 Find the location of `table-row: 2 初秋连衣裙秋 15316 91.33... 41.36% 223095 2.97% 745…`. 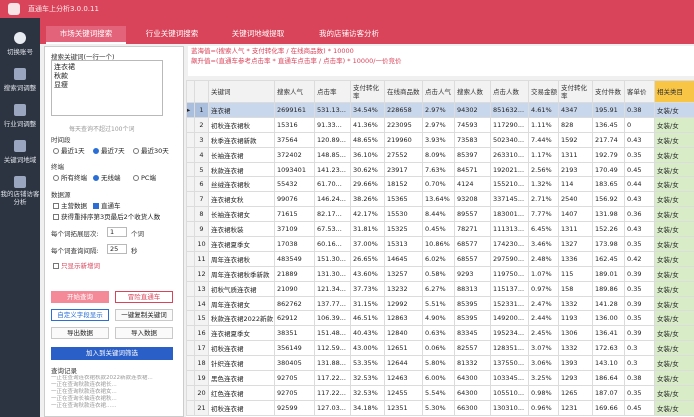

table-row: 2 初秋连衣裙秋 15316 91.33... 41.36% 223095 2.97% 745… is located at coordinates (440, 124).